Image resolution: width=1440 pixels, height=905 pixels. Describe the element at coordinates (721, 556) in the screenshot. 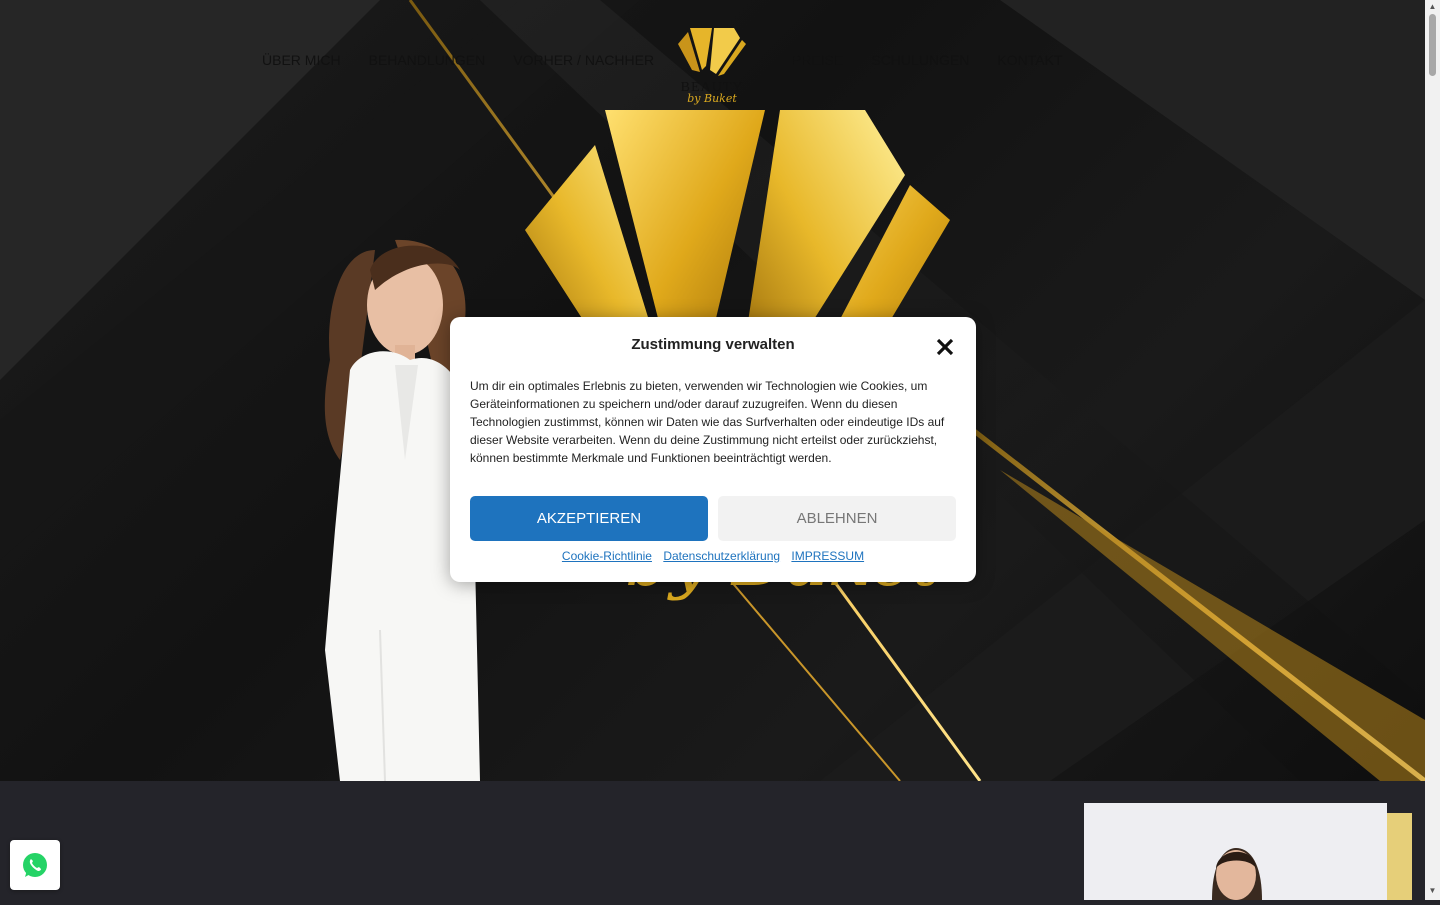

I see `privacy-policy-link: Datenschutzerklärung` at that location.